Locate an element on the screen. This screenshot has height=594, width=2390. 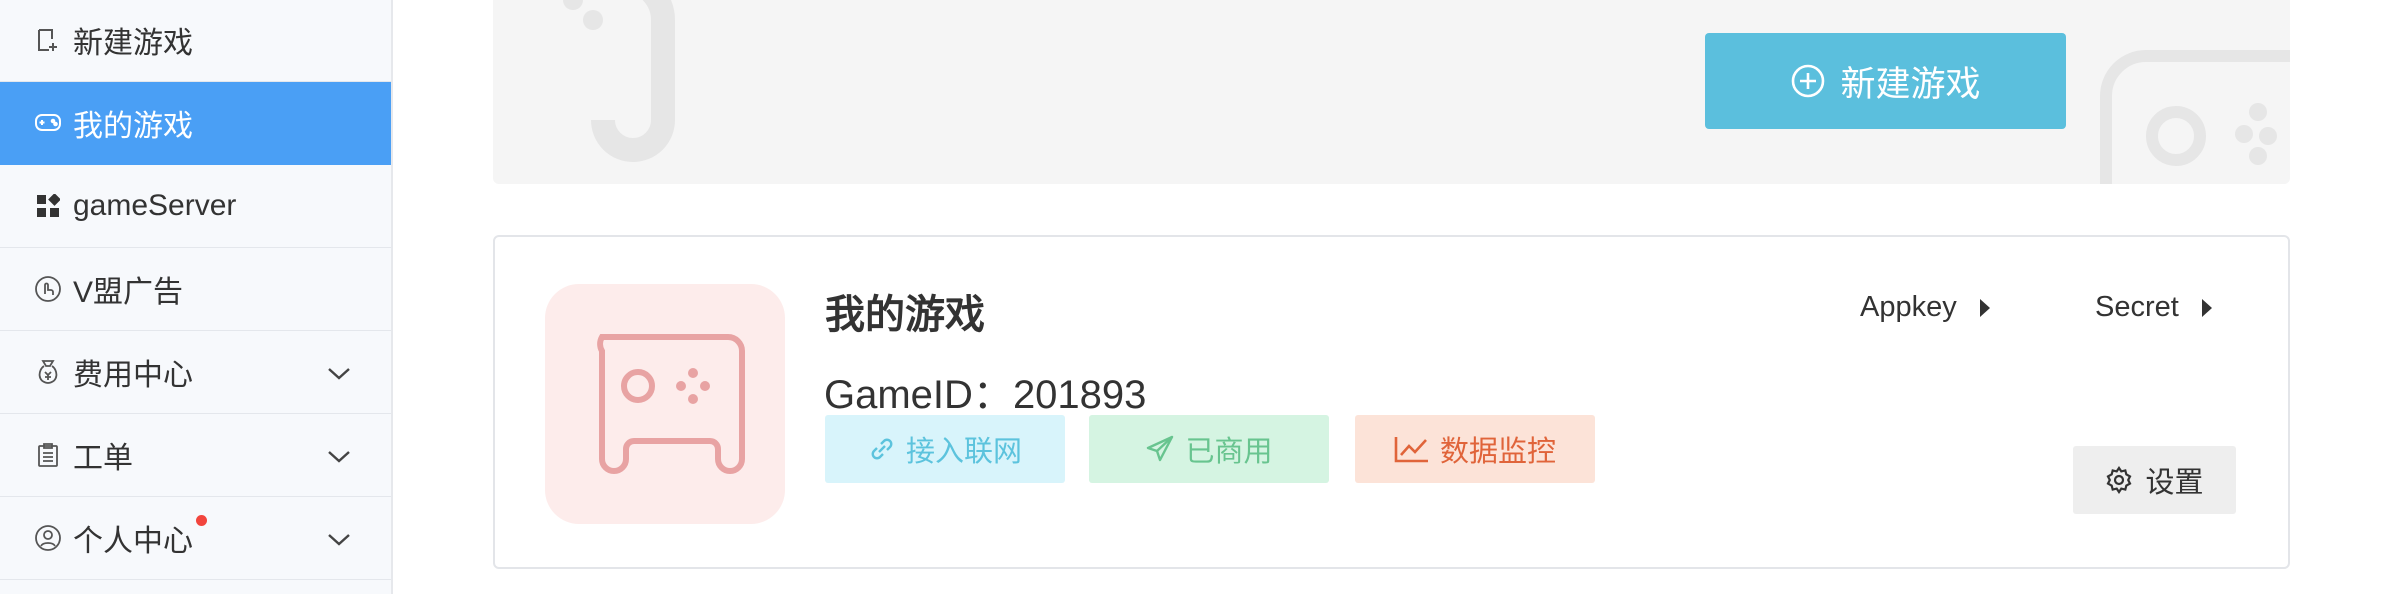
access-network-button: 接入联网 is located at coordinates (945, 449).